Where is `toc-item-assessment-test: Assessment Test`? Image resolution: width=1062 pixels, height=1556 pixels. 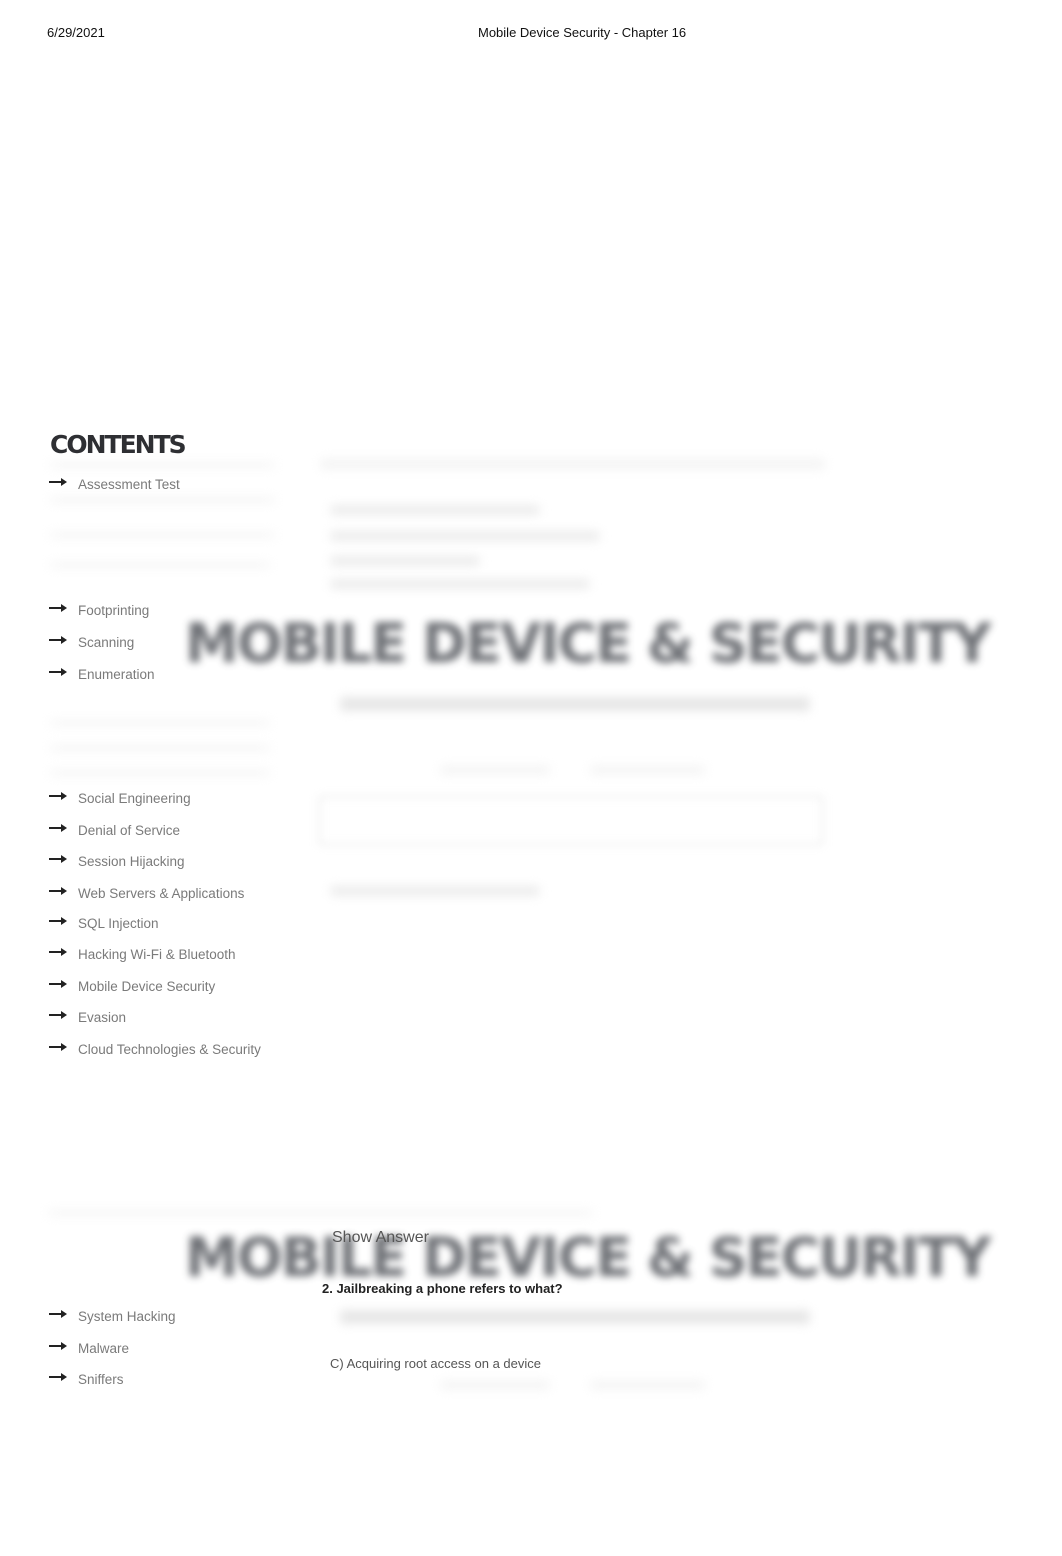
toc-item-assessment-test: Assessment Test is located at coordinates (114, 484).